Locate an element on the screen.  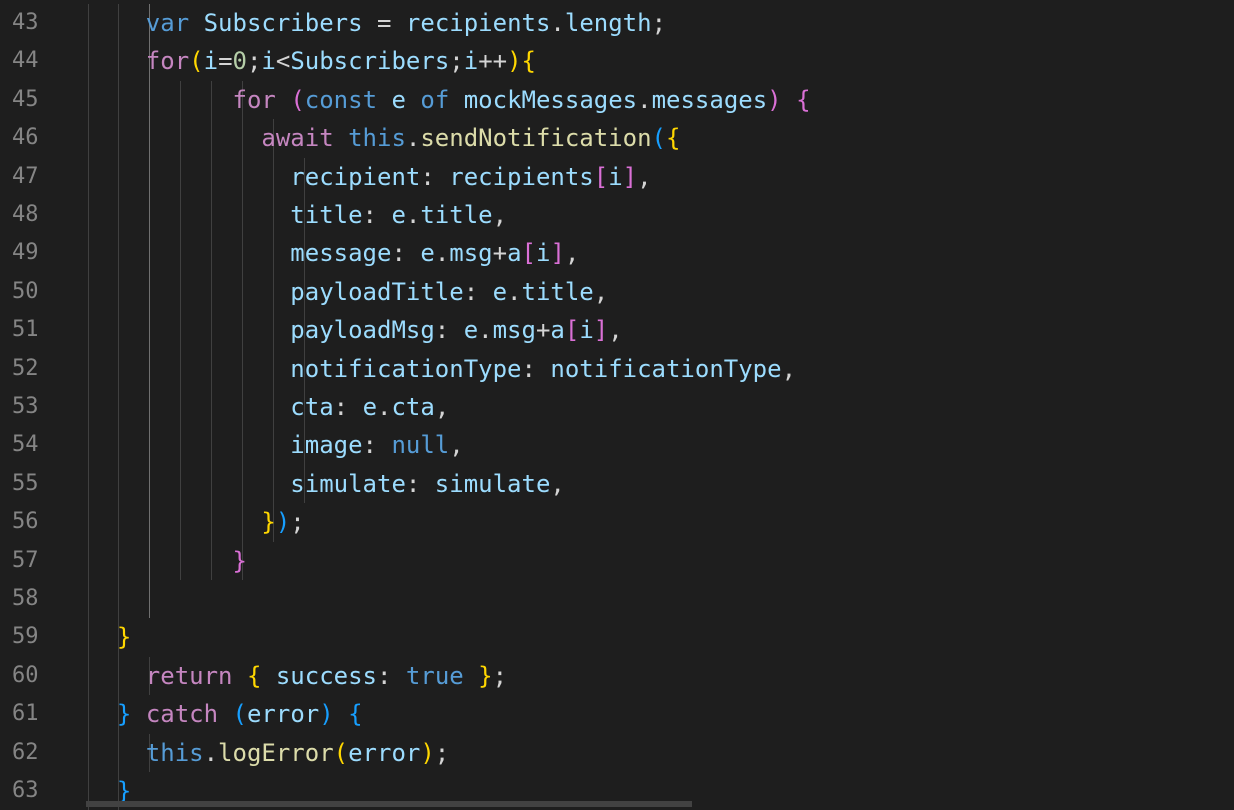
line-number: 50 is located at coordinates (25, 291).